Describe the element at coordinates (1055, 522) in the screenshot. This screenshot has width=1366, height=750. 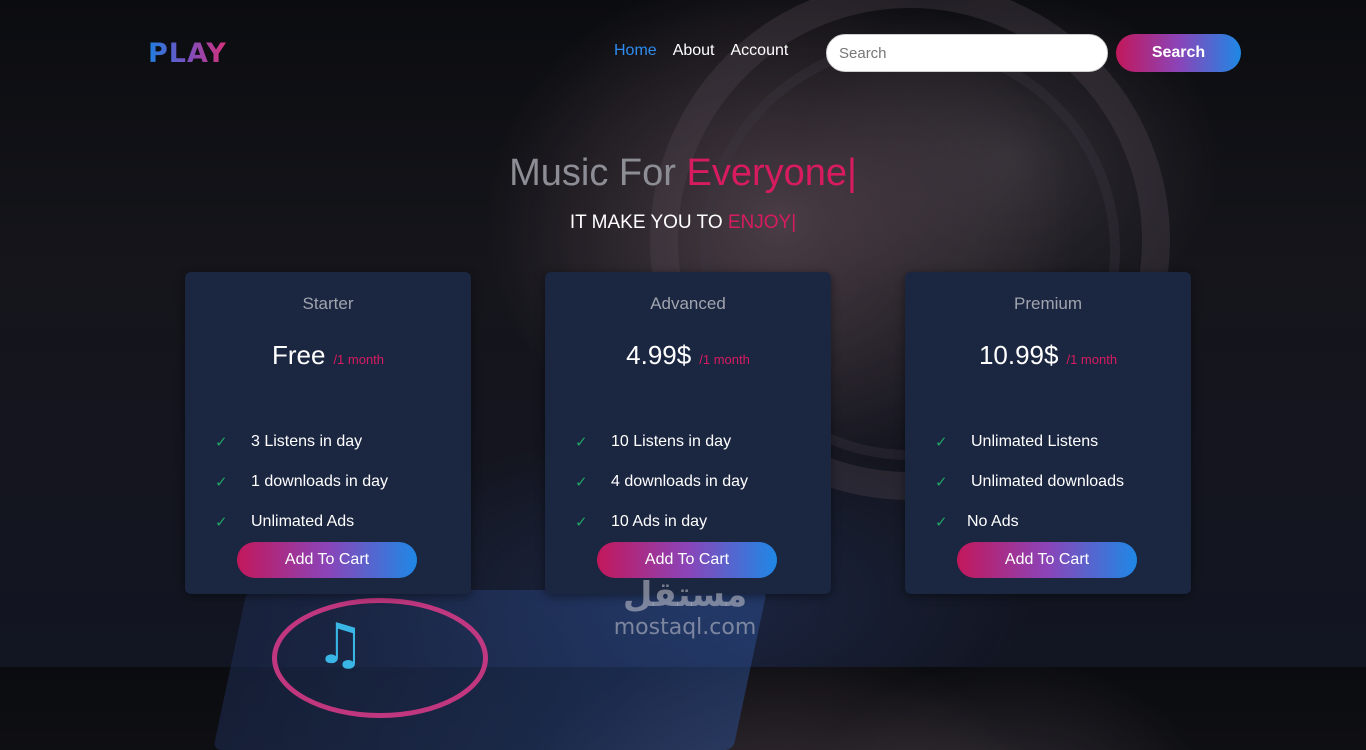
I see `feature-item: ✓ No Ads` at that location.